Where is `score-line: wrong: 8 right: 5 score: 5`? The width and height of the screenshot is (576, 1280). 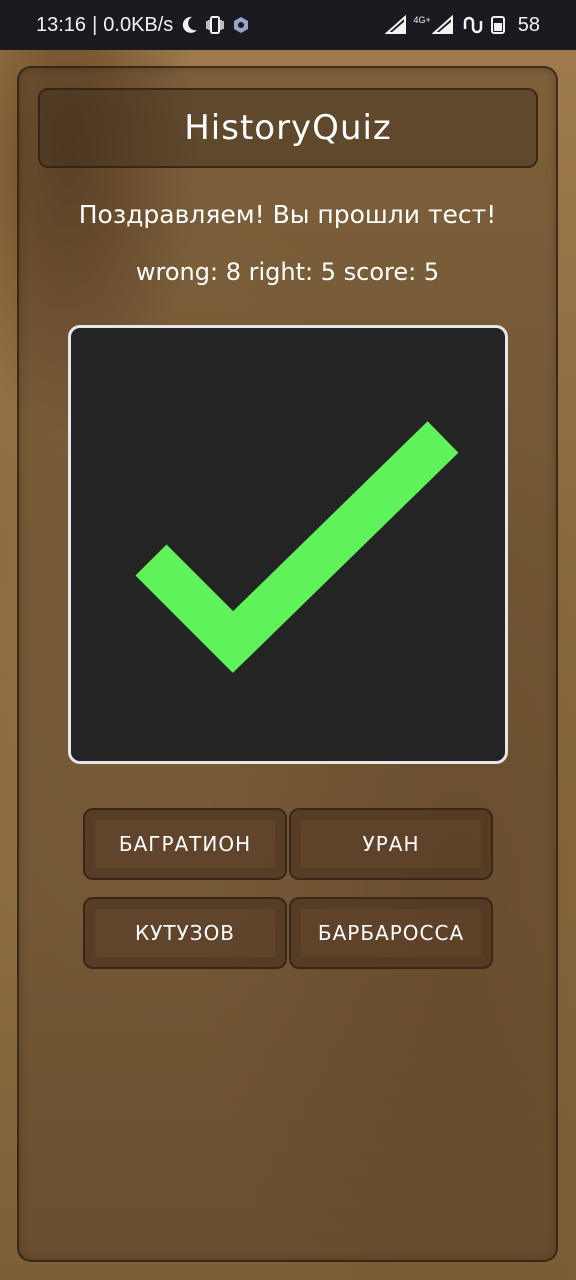
score-line: wrong: 8 right: 5 score: 5 is located at coordinates (287, 272).